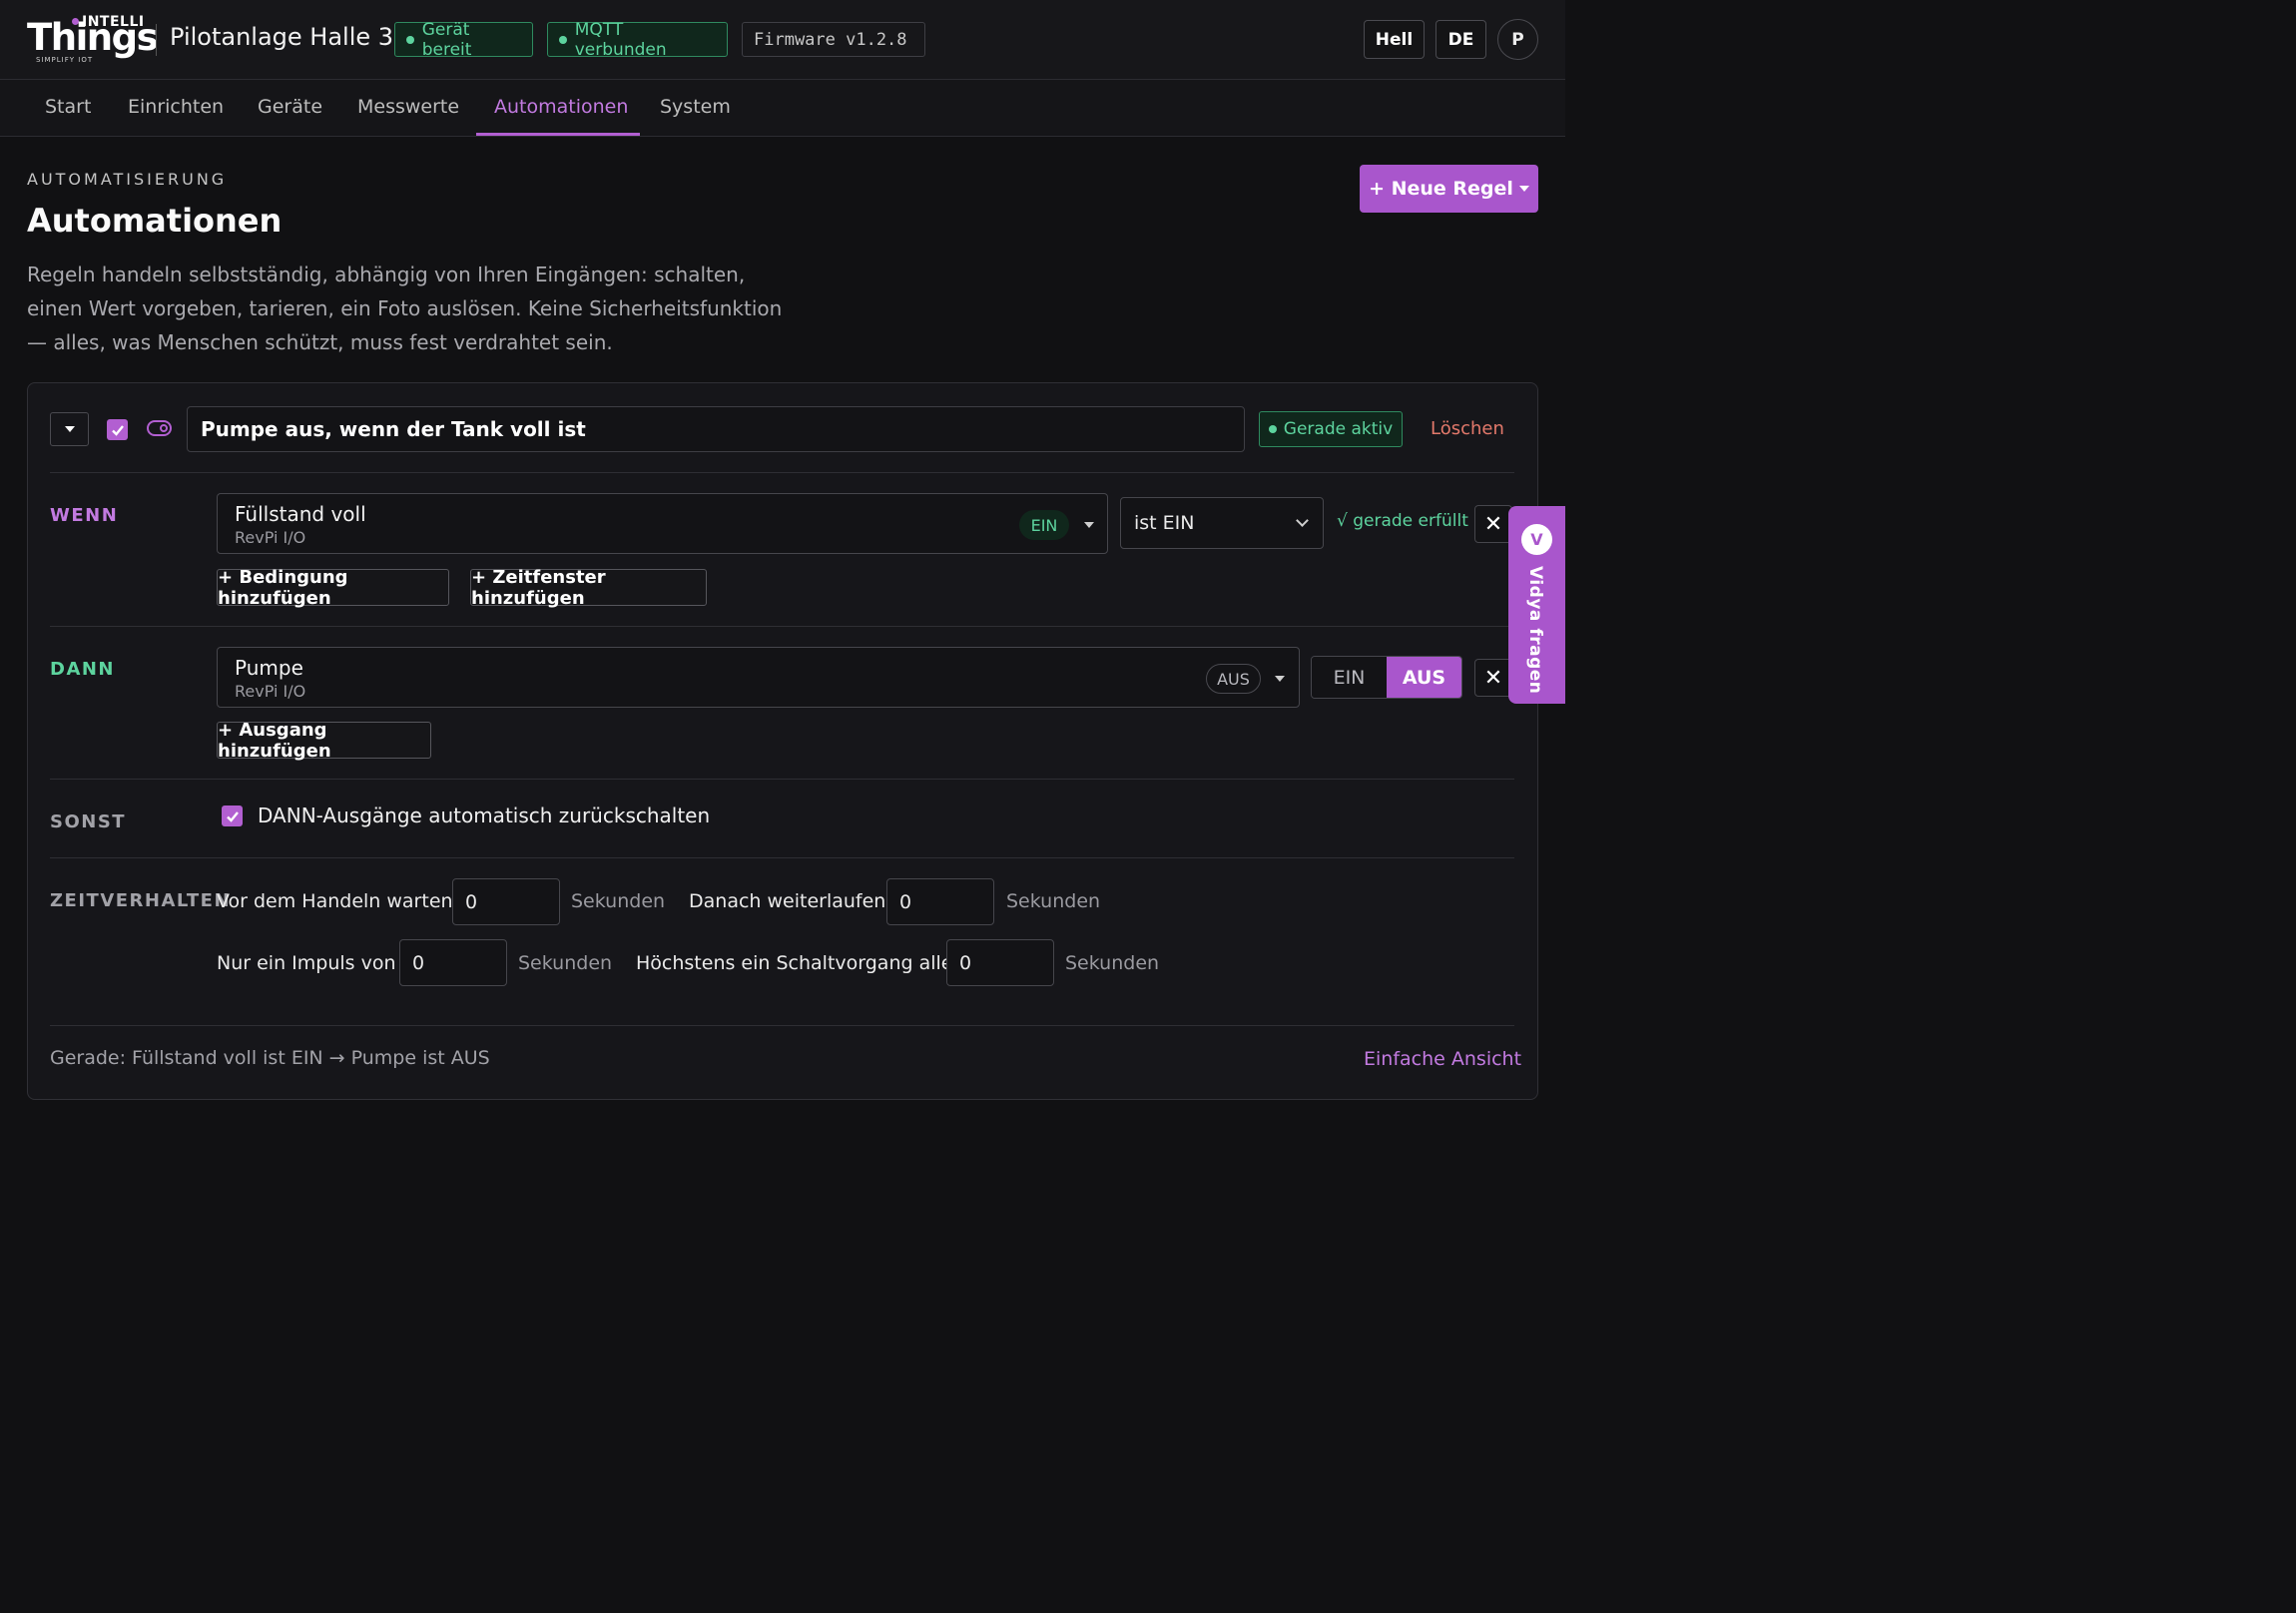 The height and width of the screenshot is (1613, 2296). Describe the element at coordinates (155, 221) in the screenshot. I see `page-title: Automationen` at that location.